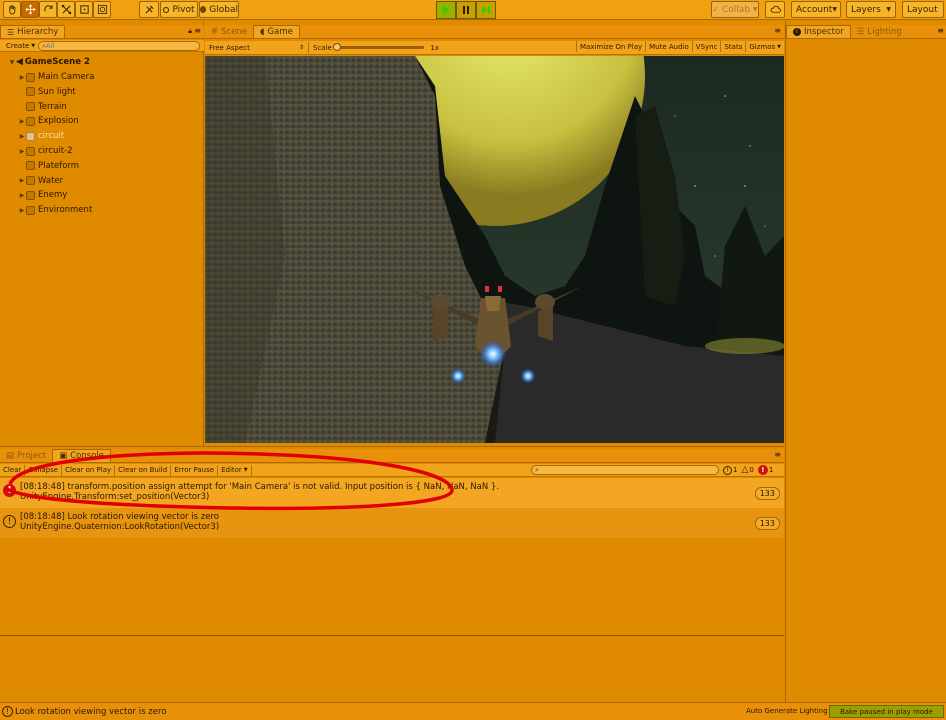  What do you see at coordinates (179, 9) in the screenshot?
I see `pivot-button: Pivot` at bounding box center [179, 9].